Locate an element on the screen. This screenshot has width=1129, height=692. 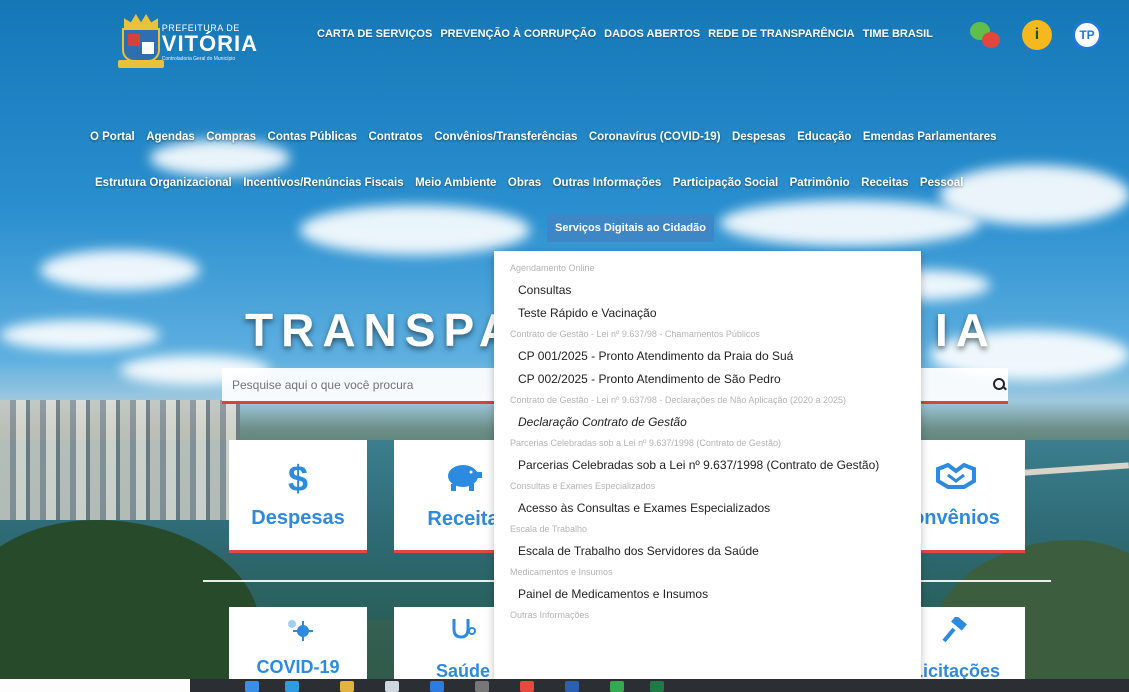
card-label: Receita is located at coordinates (463, 518).